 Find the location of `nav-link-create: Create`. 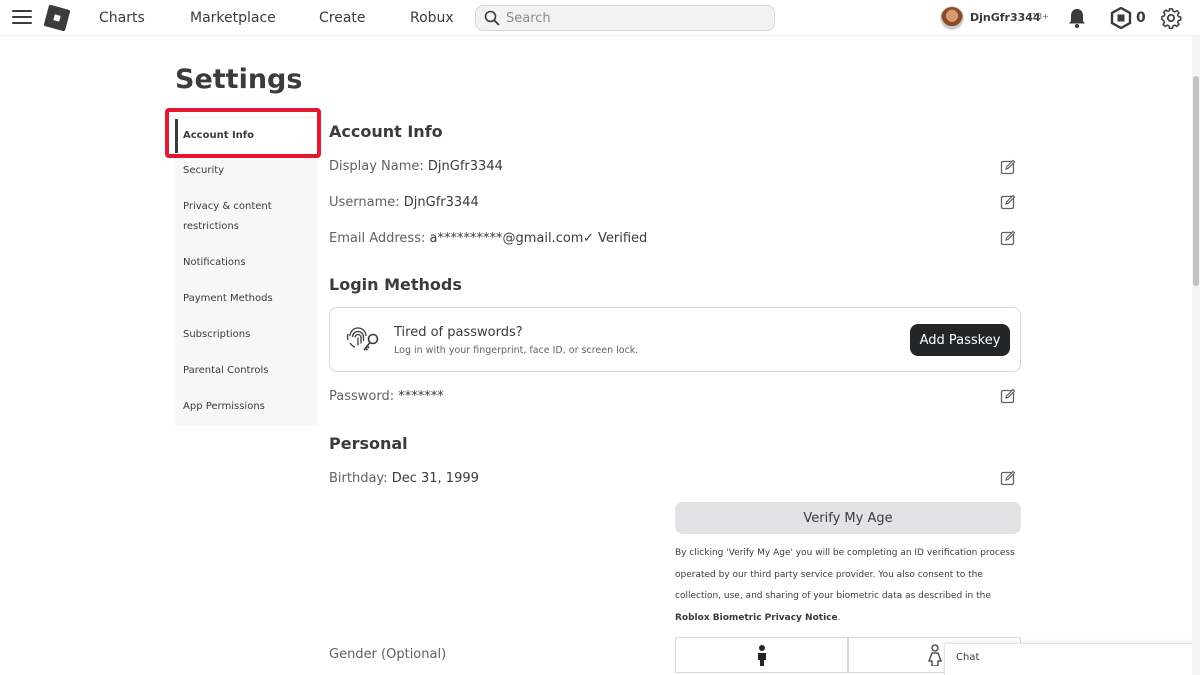

nav-link-create: Create is located at coordinates (342, 18).